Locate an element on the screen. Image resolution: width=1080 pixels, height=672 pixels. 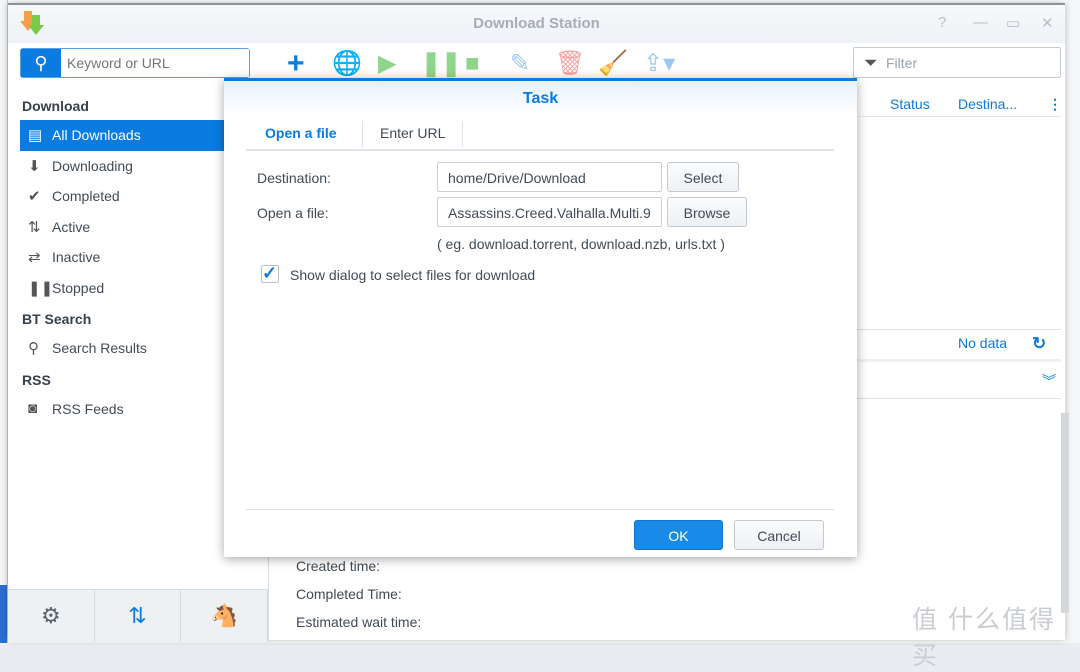
open-file-label: Open a file: is located at coordinates (293, 213).